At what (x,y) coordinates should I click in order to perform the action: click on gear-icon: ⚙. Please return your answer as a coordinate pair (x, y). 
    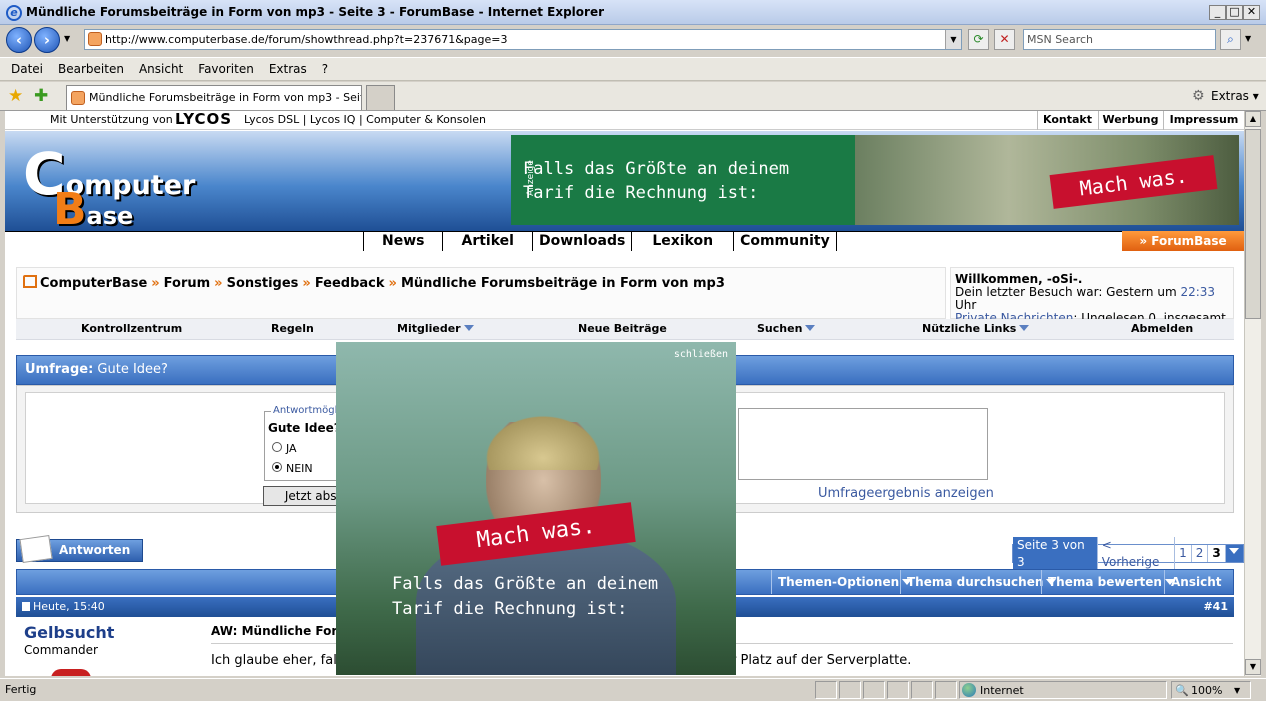
    Looking at the image, I should click on (1198, 96).